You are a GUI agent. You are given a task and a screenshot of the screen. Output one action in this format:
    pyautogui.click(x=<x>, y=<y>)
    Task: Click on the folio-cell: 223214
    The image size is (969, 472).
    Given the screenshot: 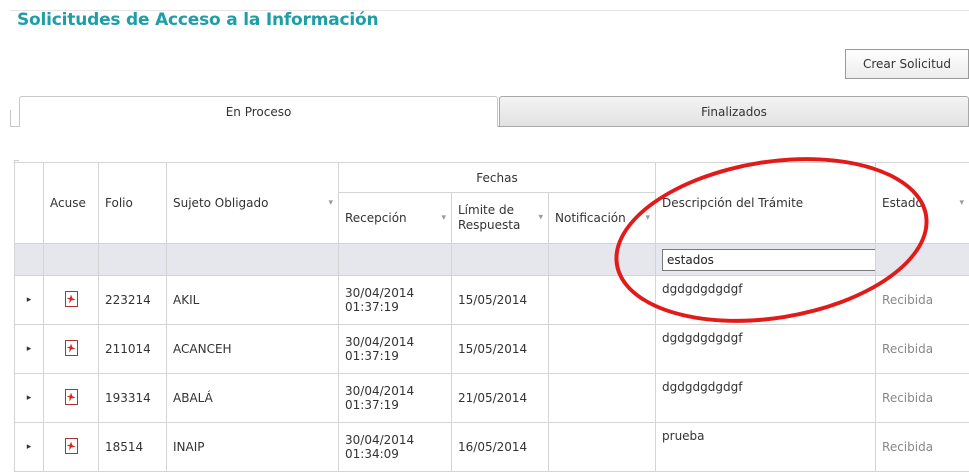 What is the action you would take?
    pyautogui.click(x=133, y=300)
    